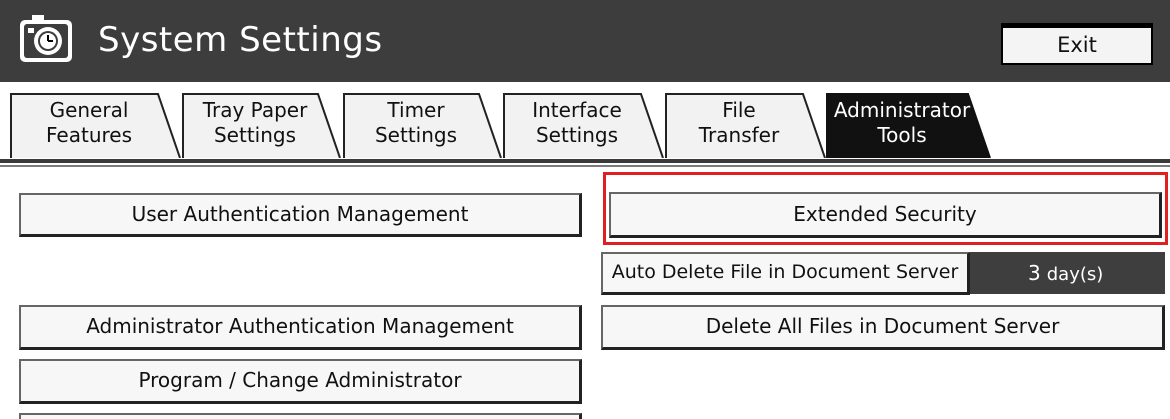  Describe the element at coordinates (255, 110) in the screenshot. I see `tab-label-line1: Tray Paper` at that location.